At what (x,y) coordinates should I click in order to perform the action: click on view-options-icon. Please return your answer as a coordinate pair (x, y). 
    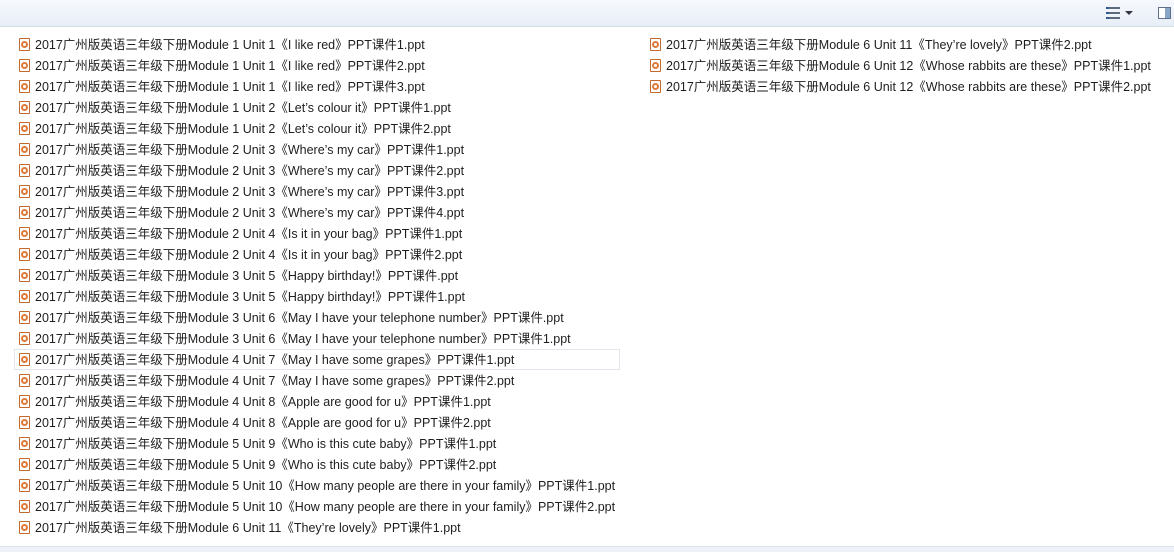
    Looking at the image, I should click on (1112, 13).